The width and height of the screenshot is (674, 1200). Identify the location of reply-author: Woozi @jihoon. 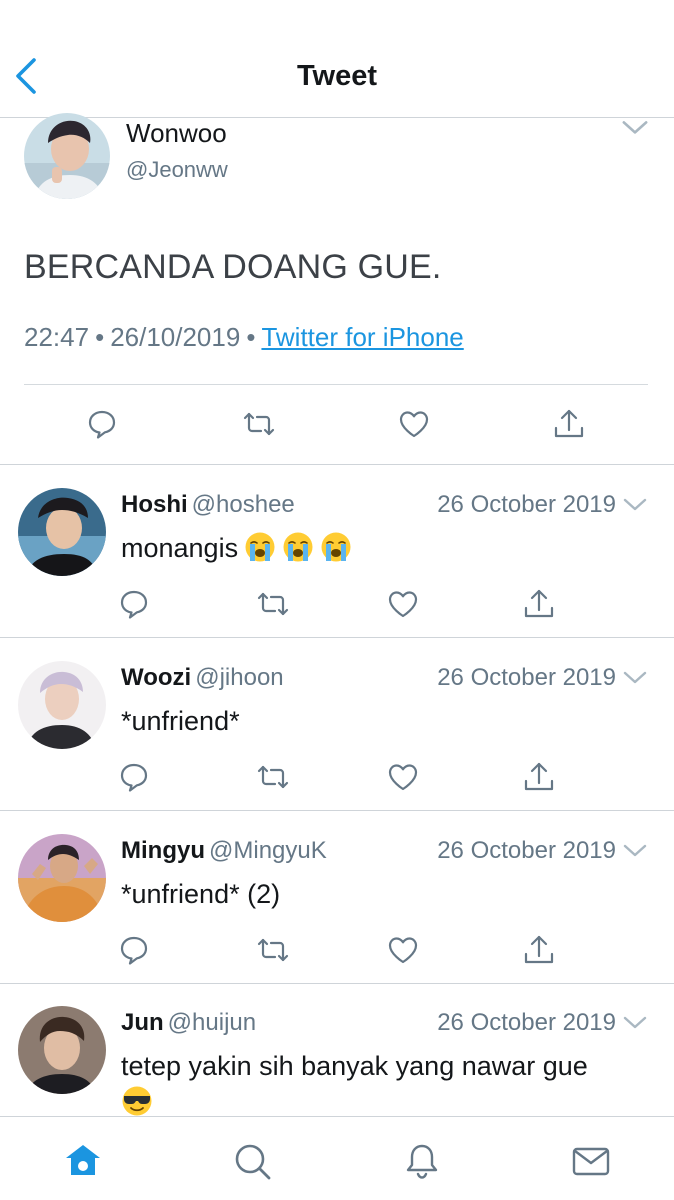
(202, 678).